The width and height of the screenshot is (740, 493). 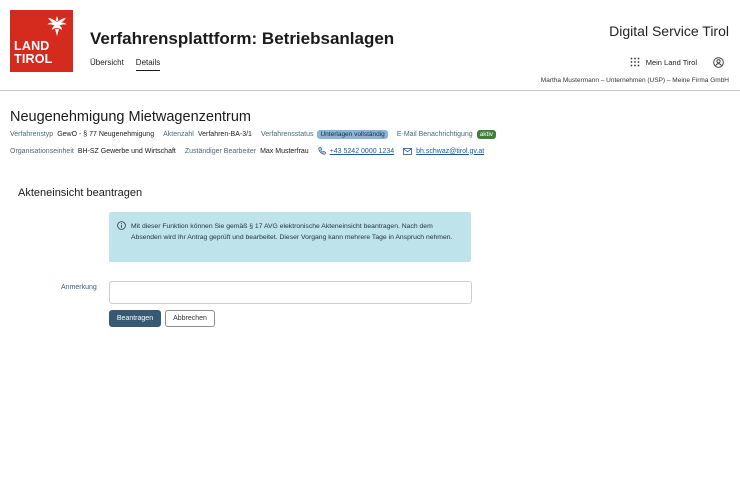 I want to click on procedure-type-value: GewO - § 77 Neugenehmigung, so click(x=106, y=134).